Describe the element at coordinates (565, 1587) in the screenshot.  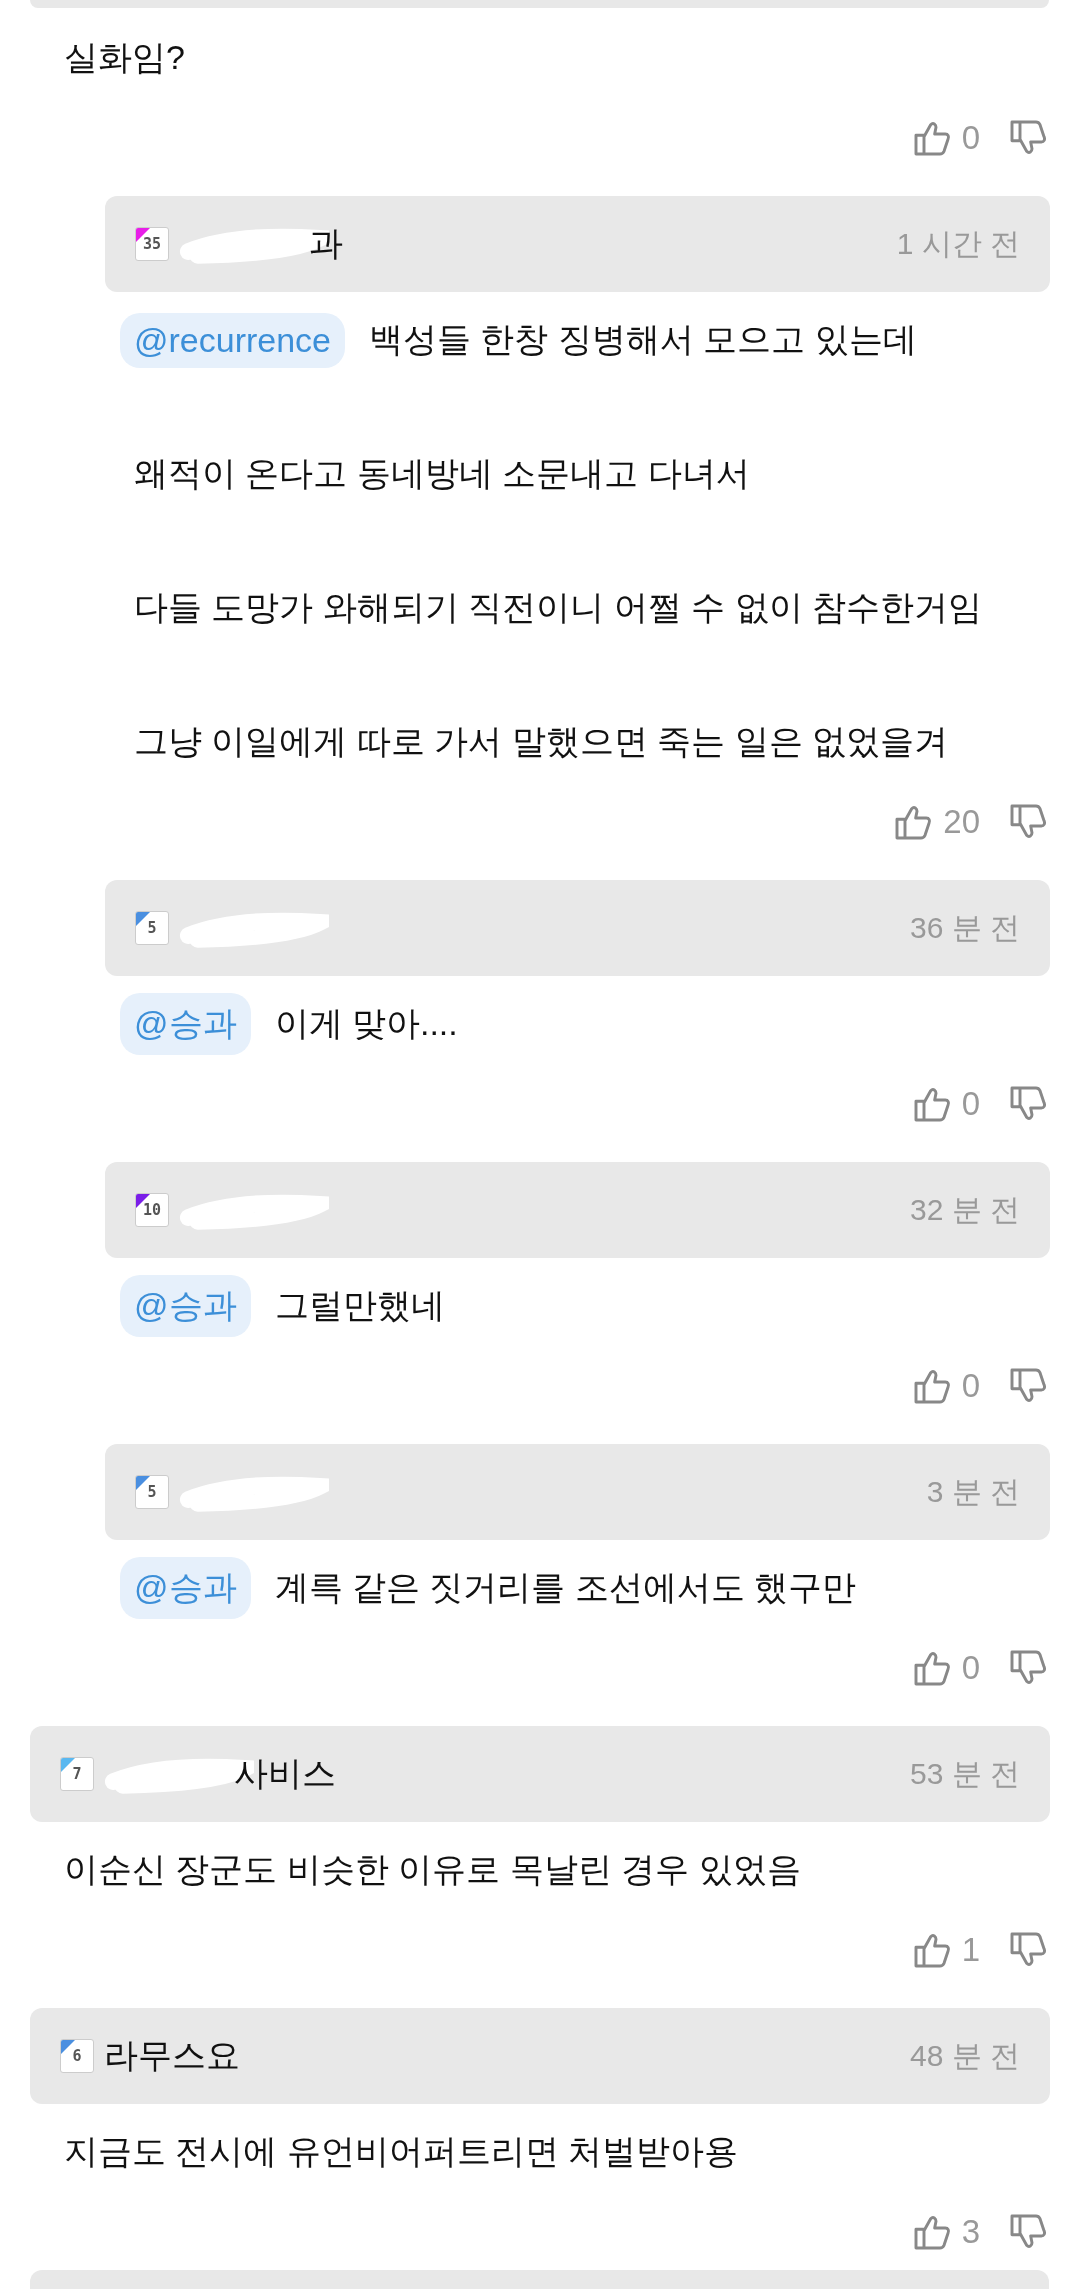
I see `comment-text: 계륵 같은 짓거리를 조선에서도 했구만` at that location.